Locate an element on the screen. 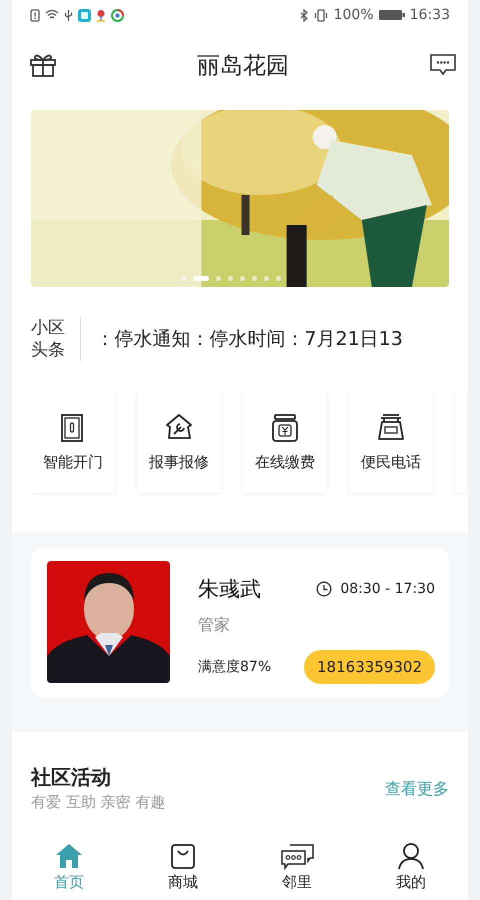 Image resolution: width=480 pixels, height=900 pixels. pin-icon is located at coordinates (101, 15).